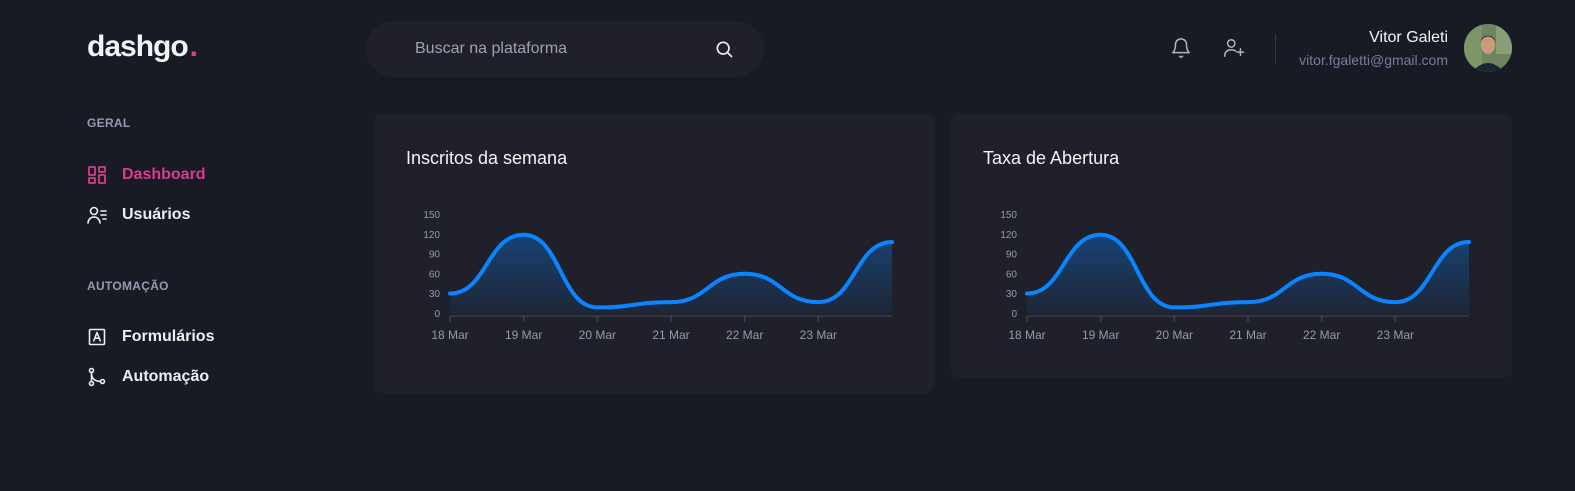  I want to click on sidebar-item-label: Formulários, so click(168, 336).